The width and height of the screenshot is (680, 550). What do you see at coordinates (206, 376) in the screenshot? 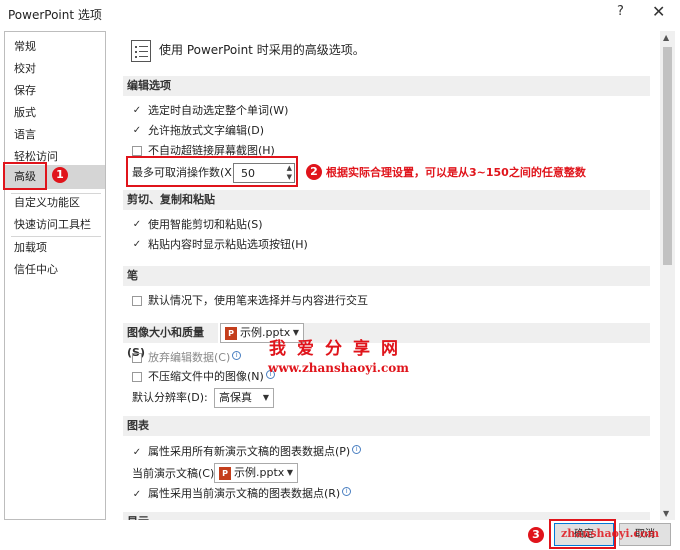
I see `option-no-compress-images-label: 不压缩文件中的图像(N)` at bounding box center [206, 376].